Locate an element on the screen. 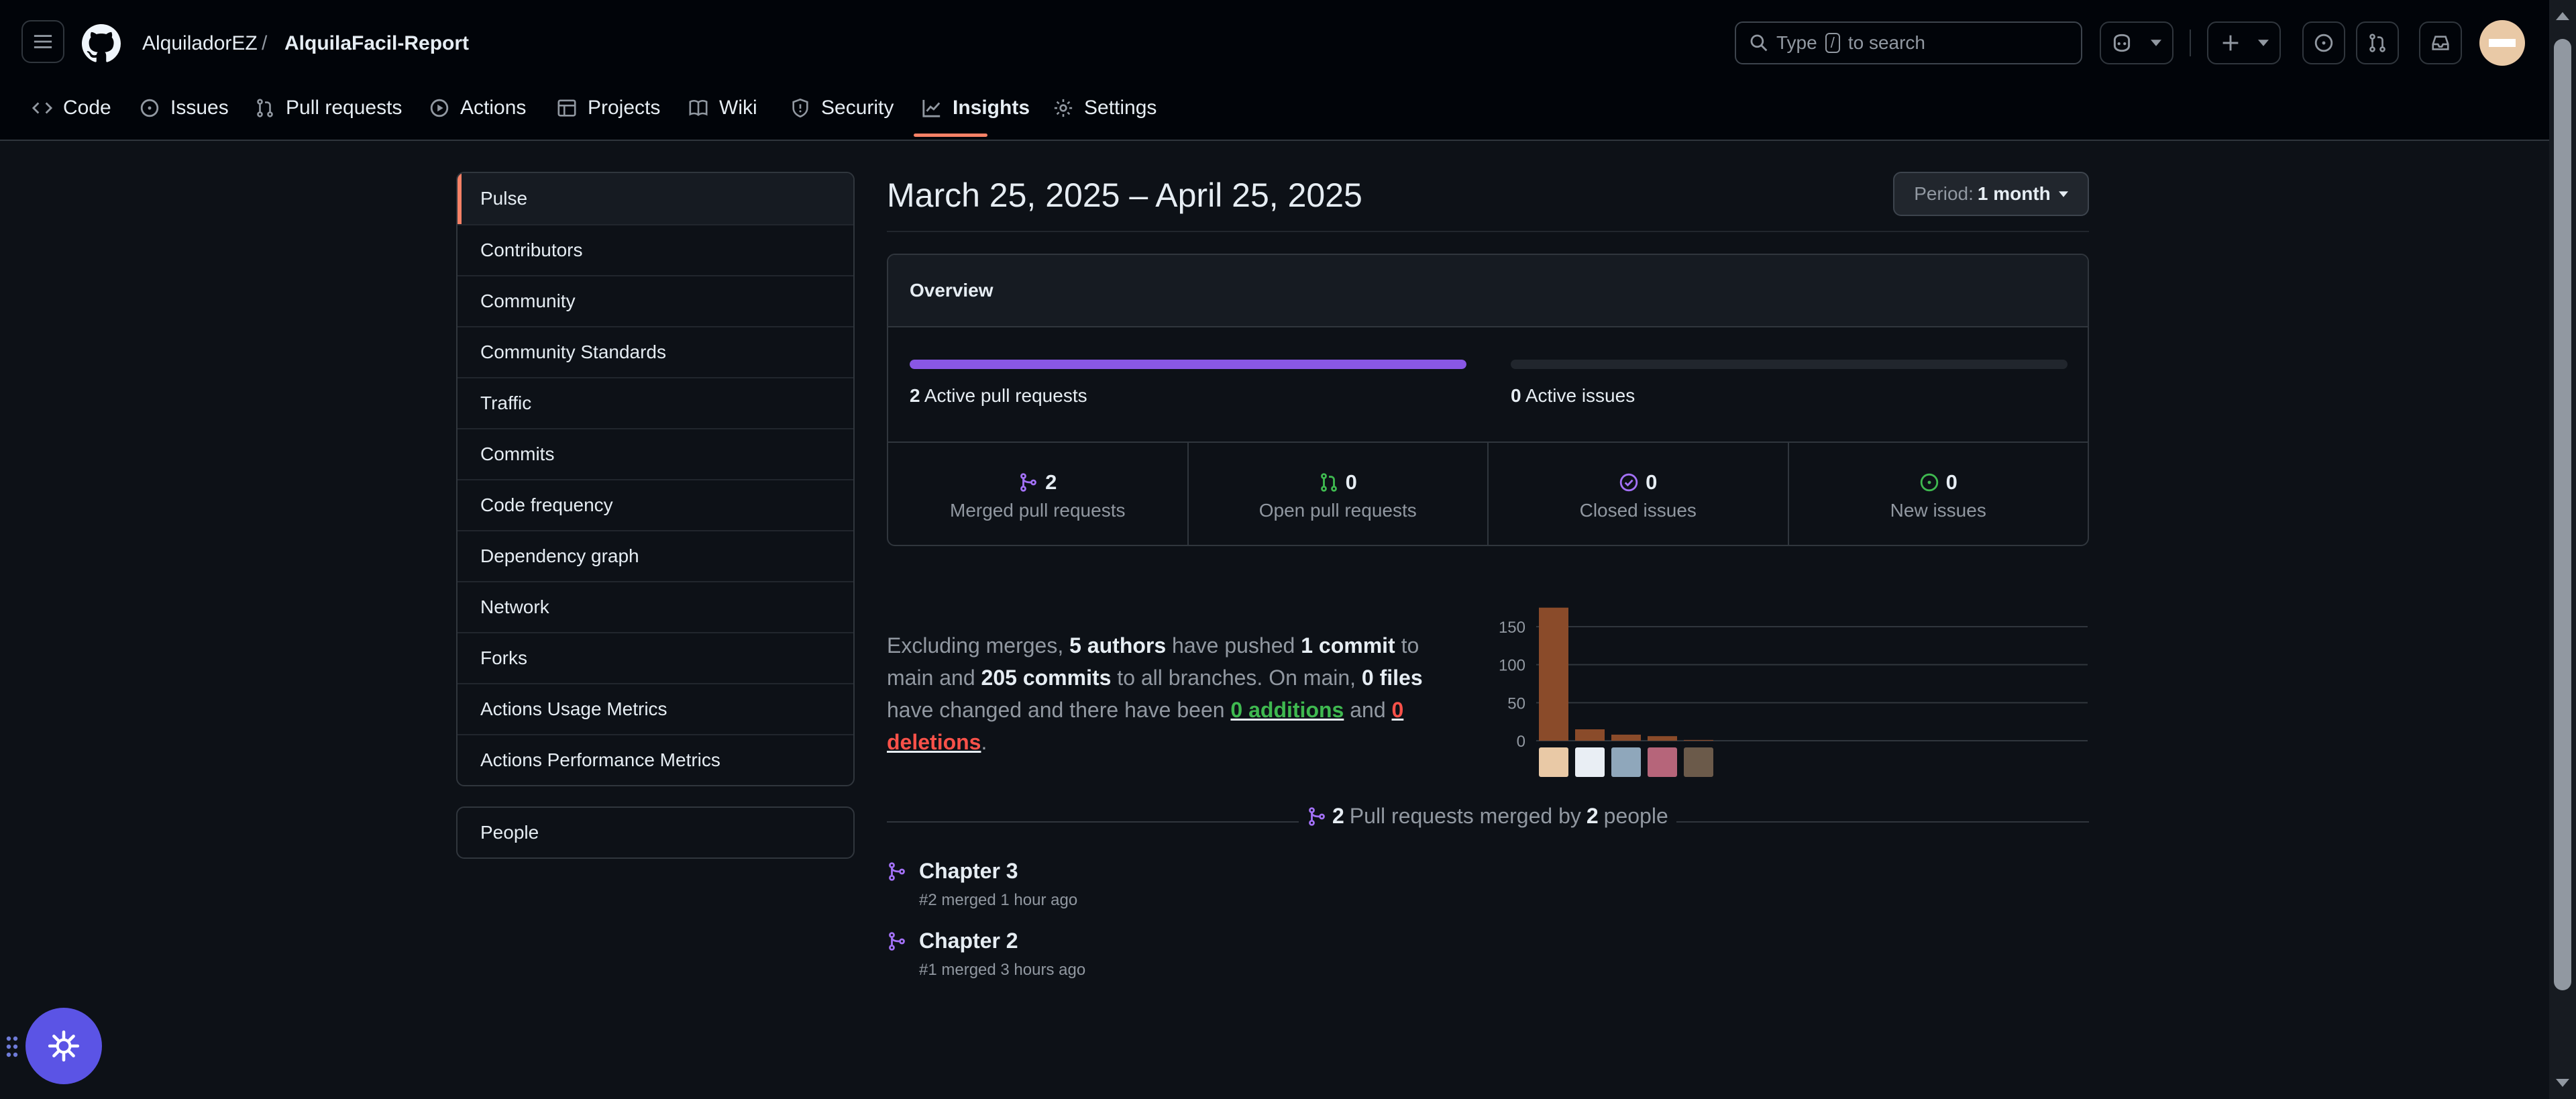  sidebar-item-community-standards: Community Standards is located at coordinates (655, 351).